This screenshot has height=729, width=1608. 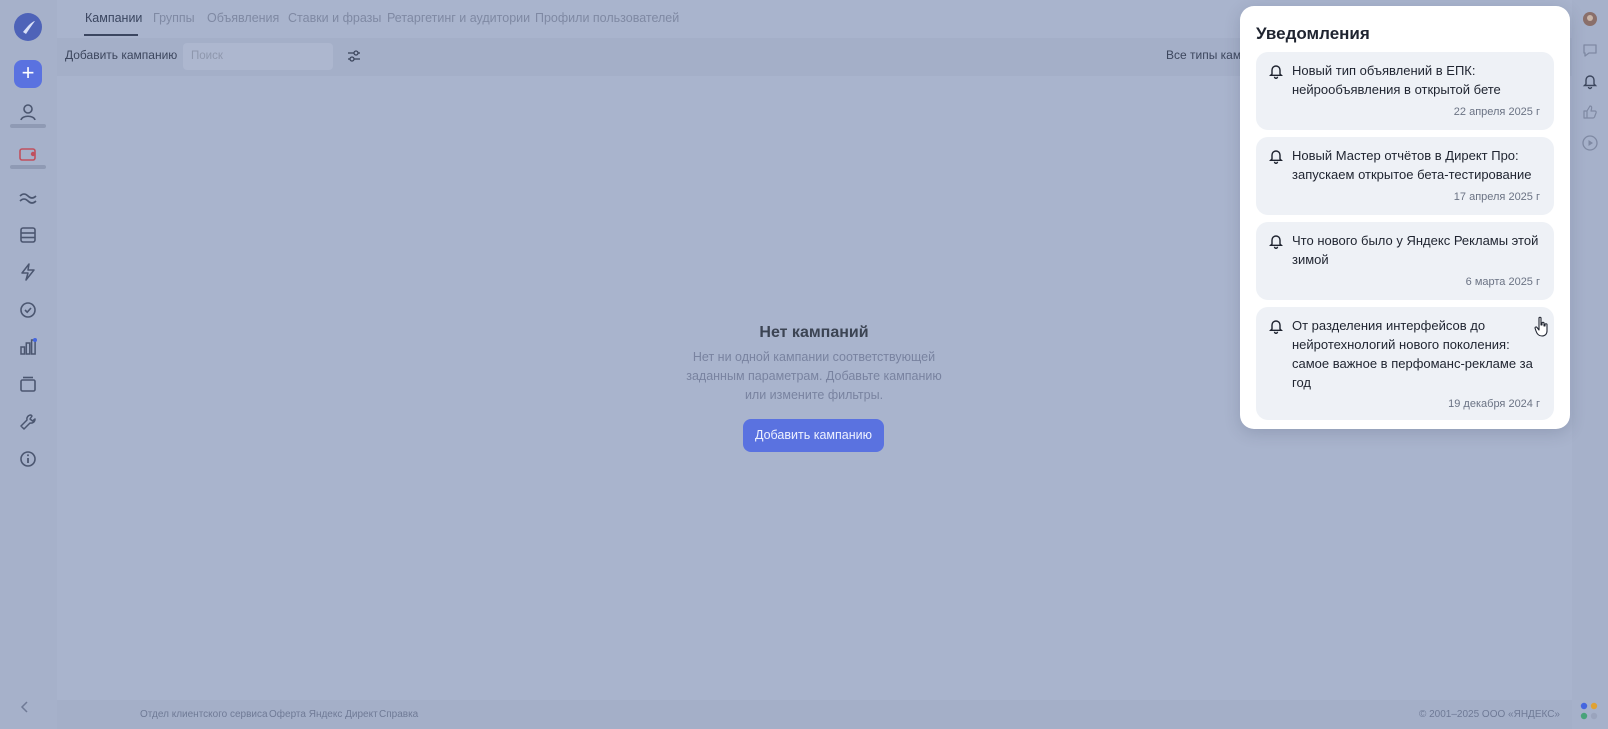 What do you see at coordinates (113, 18) in the screenshot?
I see `tab-campaigns: Кампании` at bounding box center [113, 18].